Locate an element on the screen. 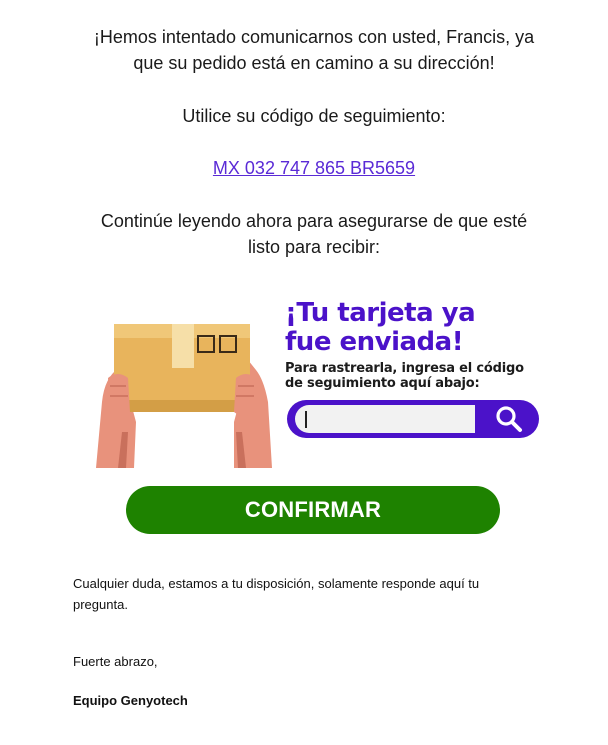 The height and width of the screenshot is (745, 608). instructions-line-1: Para rastrearla, ingresa el código is located at coordinates (404, 368).